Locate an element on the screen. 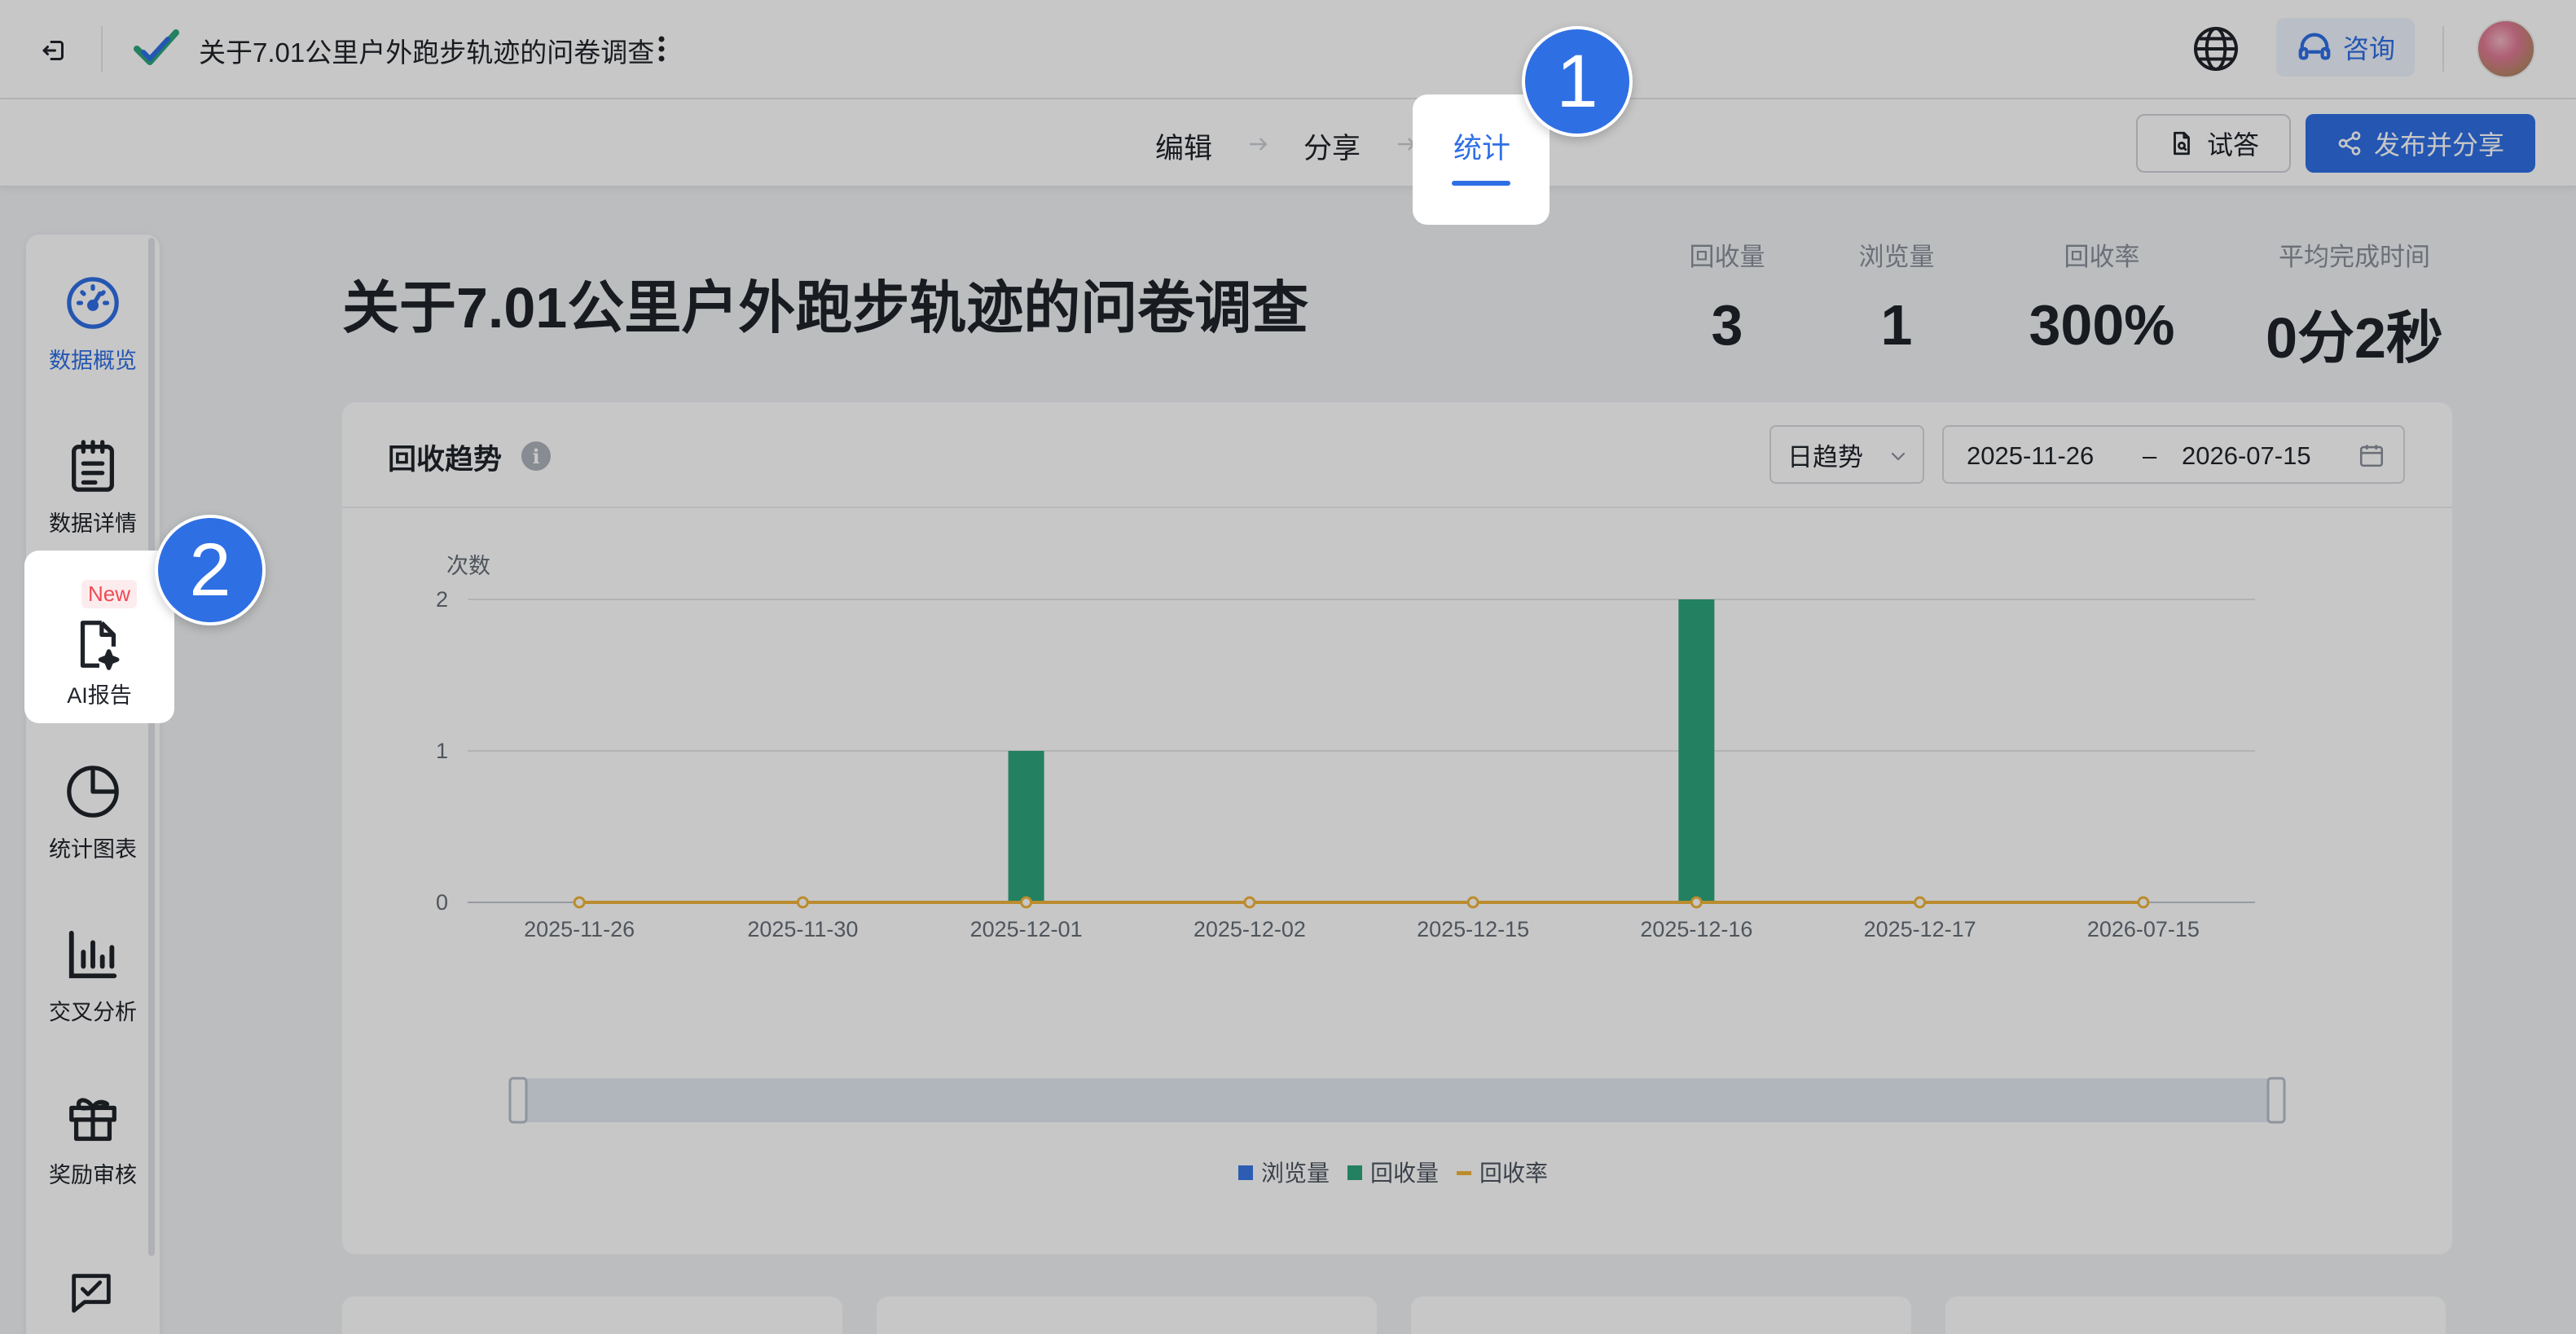  preview-label: 试答 is located at coordinates (2232, 145).